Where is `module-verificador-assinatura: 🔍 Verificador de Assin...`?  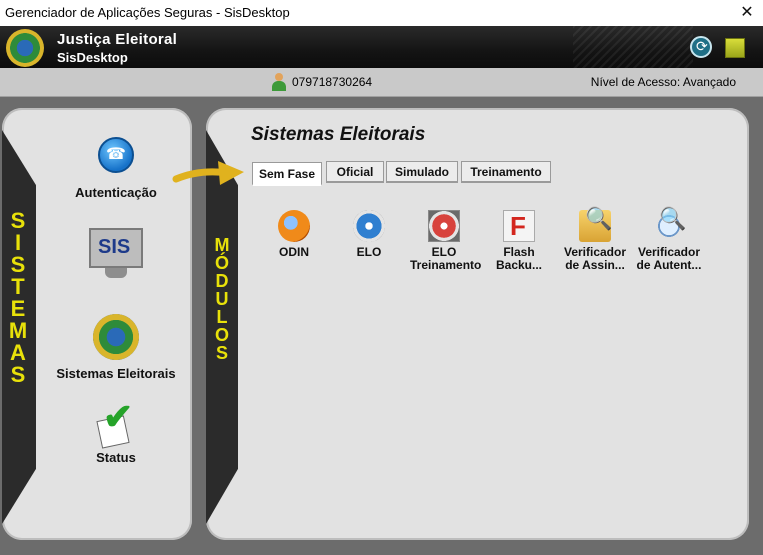
module-verificador-assinatura: 🔍 Verificador de Assin... is located at coordinates (595, 240).